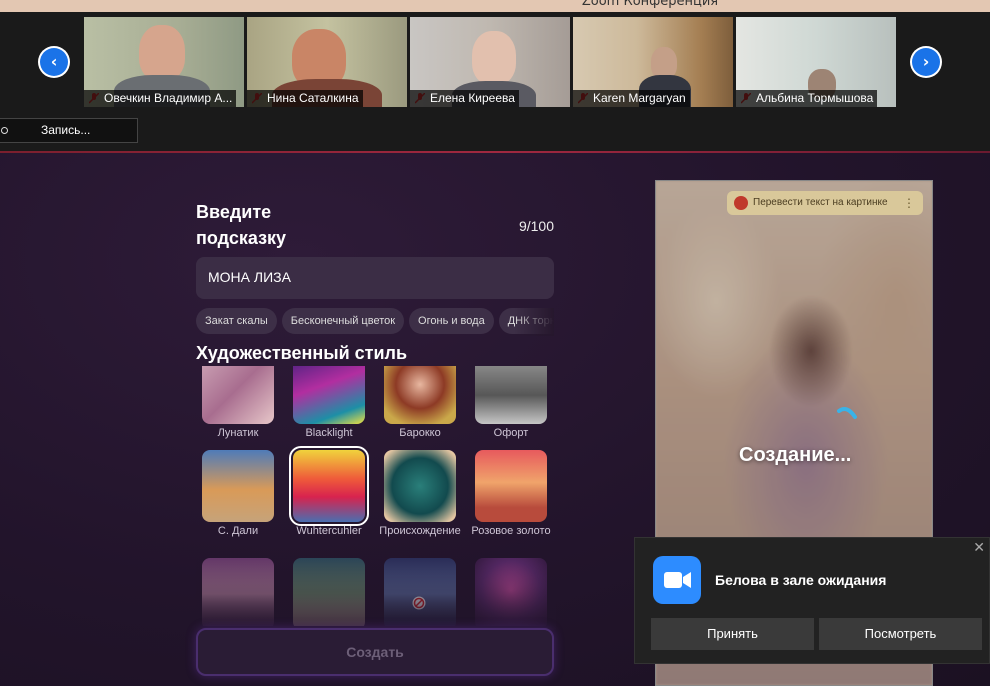  Describe the element at coordinates (343, 321) in the screenshot. I see `suggestion-chip: Бесконечный цветок` at that location.